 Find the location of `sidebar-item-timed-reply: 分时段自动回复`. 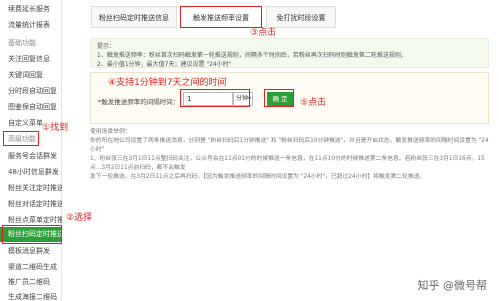

sidebar-item-timed-reply: 分时段自动回复 is located at coordinates (31, 91).